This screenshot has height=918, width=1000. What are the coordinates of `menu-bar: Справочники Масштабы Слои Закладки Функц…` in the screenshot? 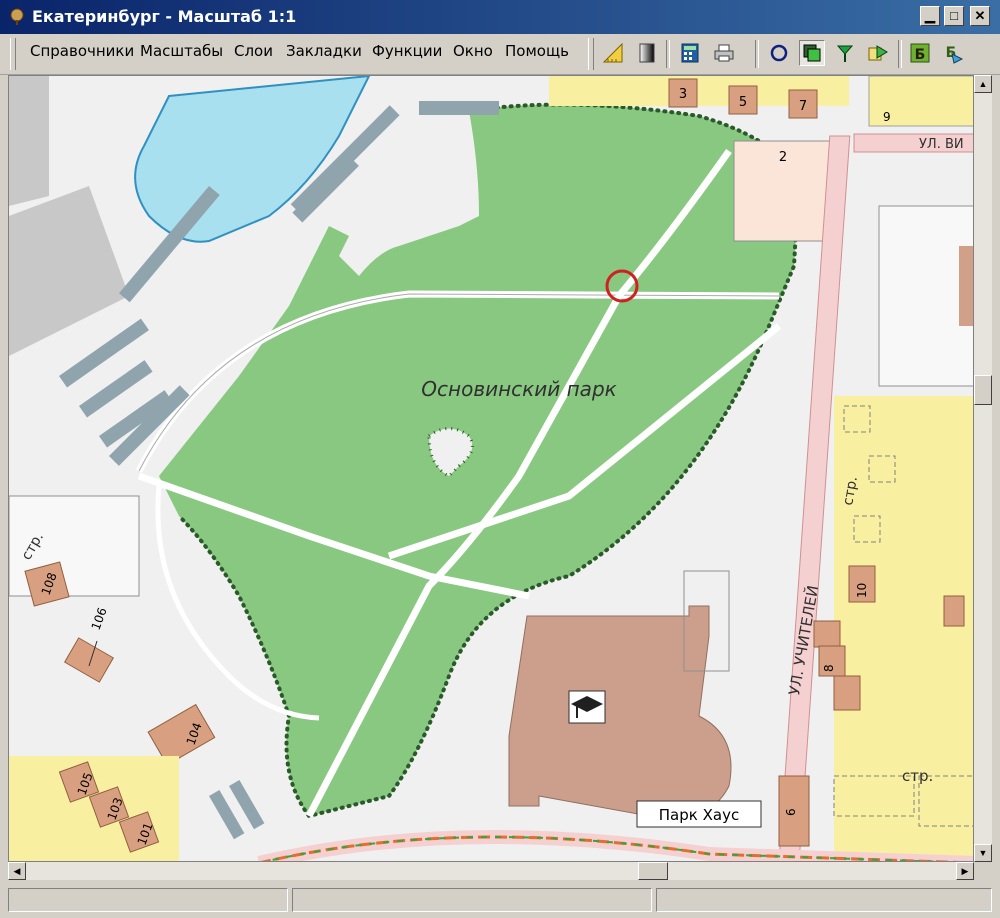 It's located at (500, 54).